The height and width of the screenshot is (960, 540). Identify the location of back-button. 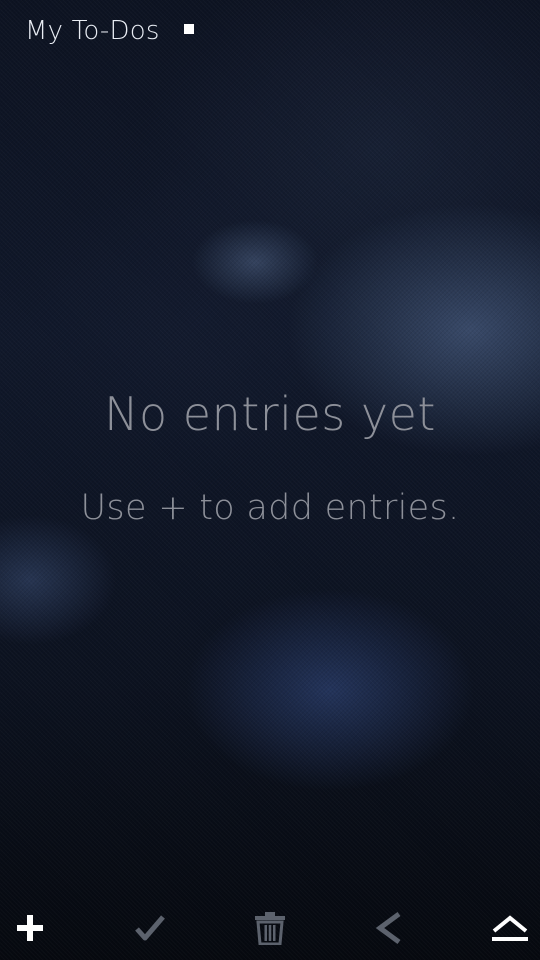
(389, 928).